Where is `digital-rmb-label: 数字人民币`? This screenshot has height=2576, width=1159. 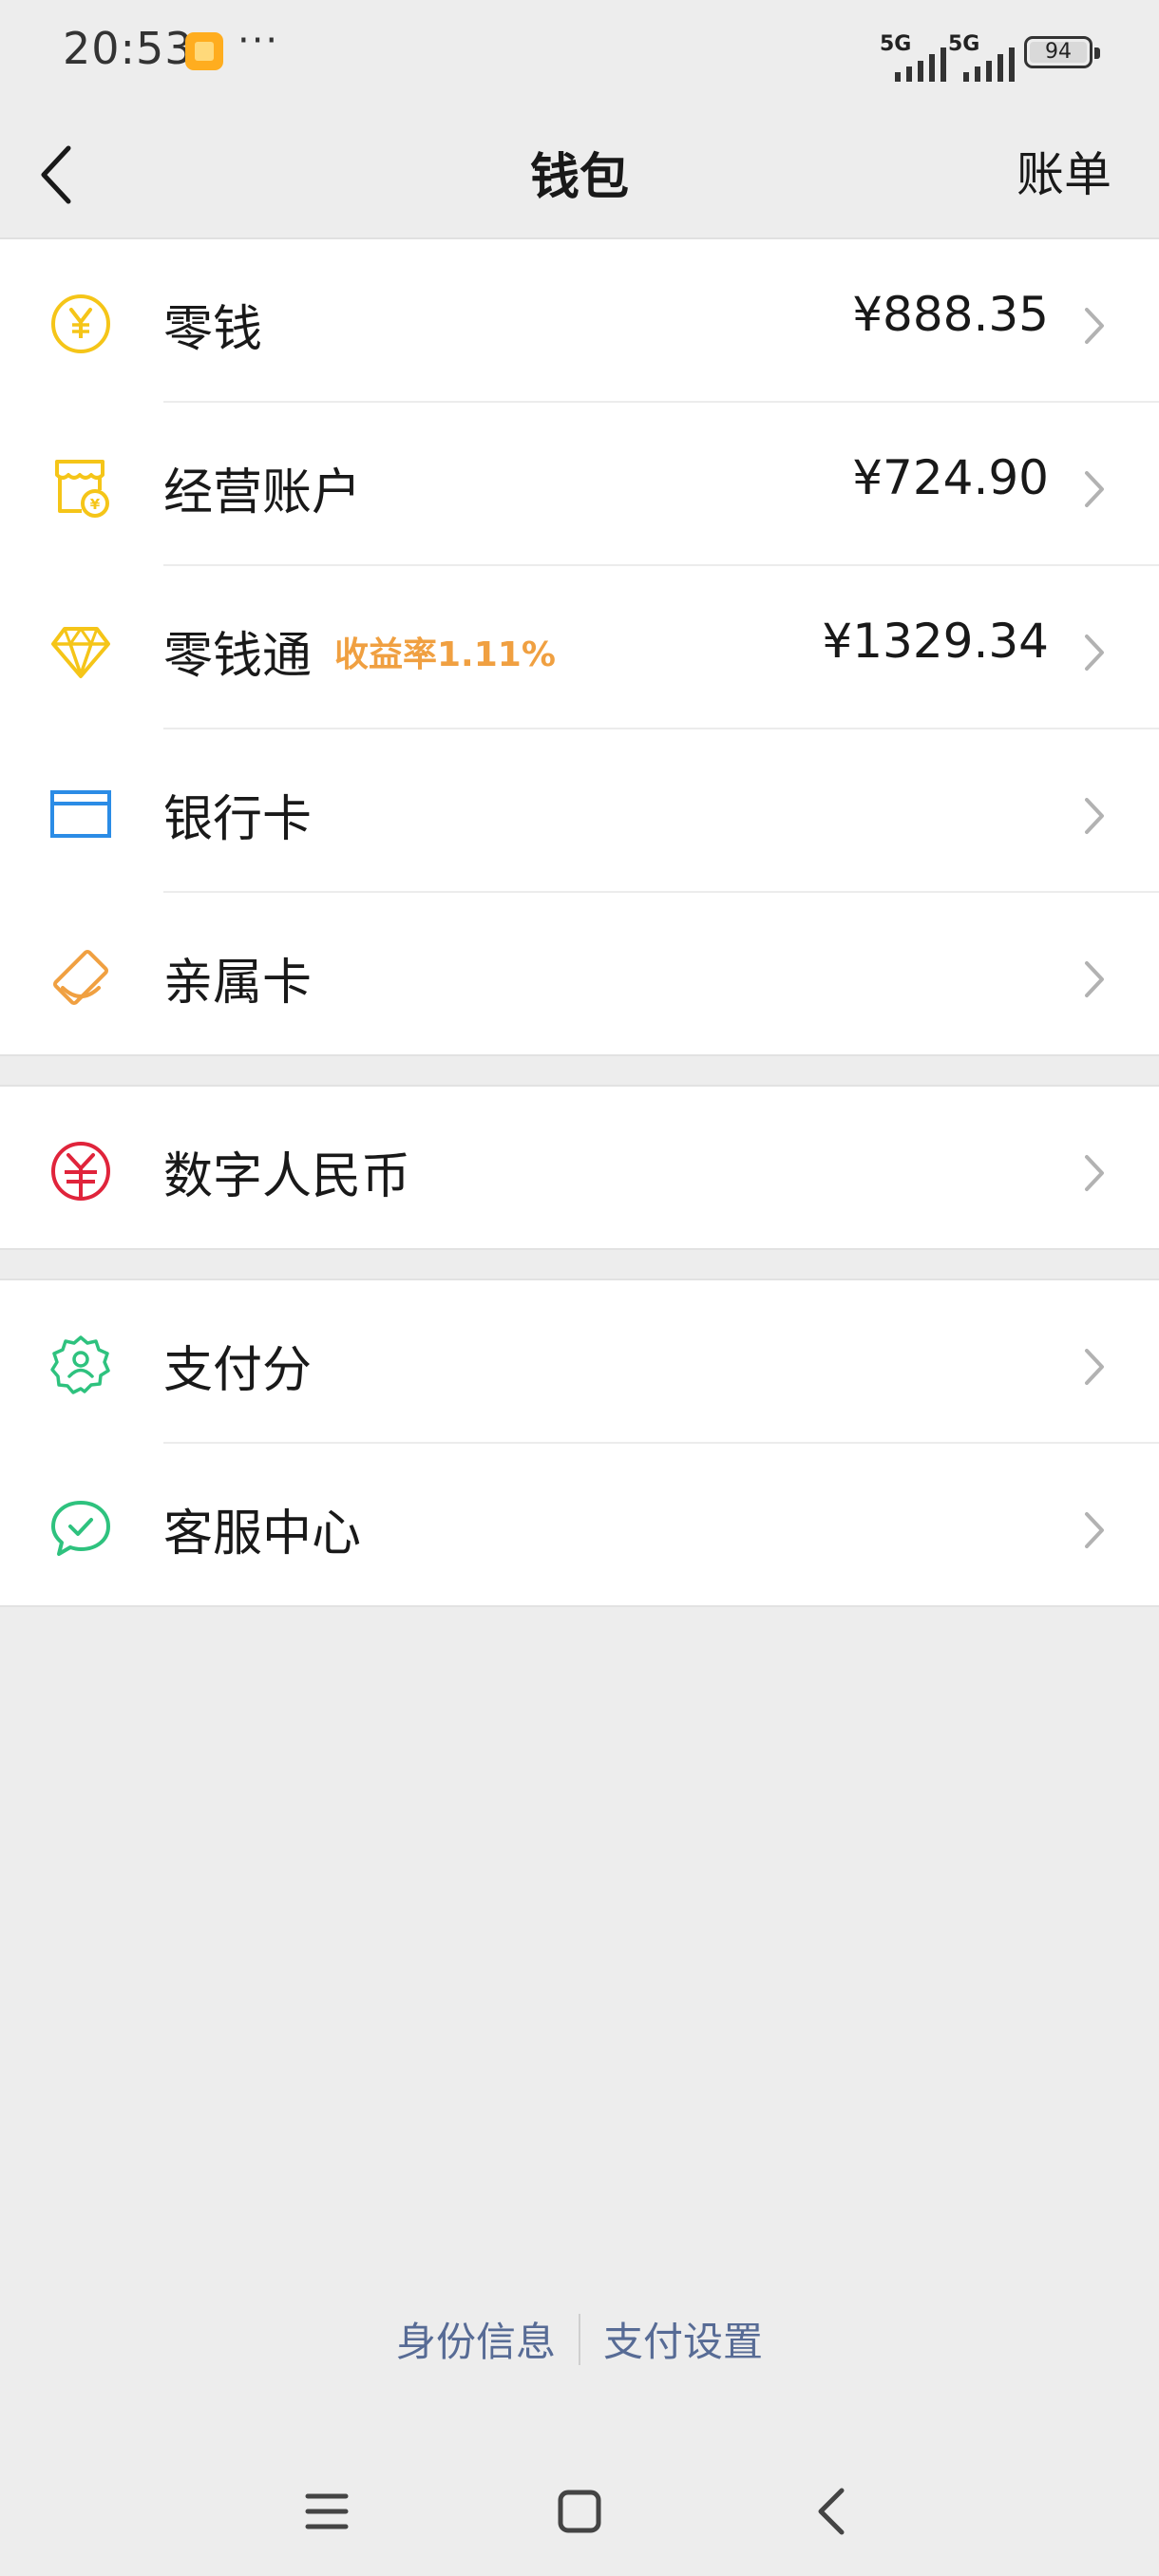
digital-rmb-label: 数字人民币 is located at coordinates (287, 1176).